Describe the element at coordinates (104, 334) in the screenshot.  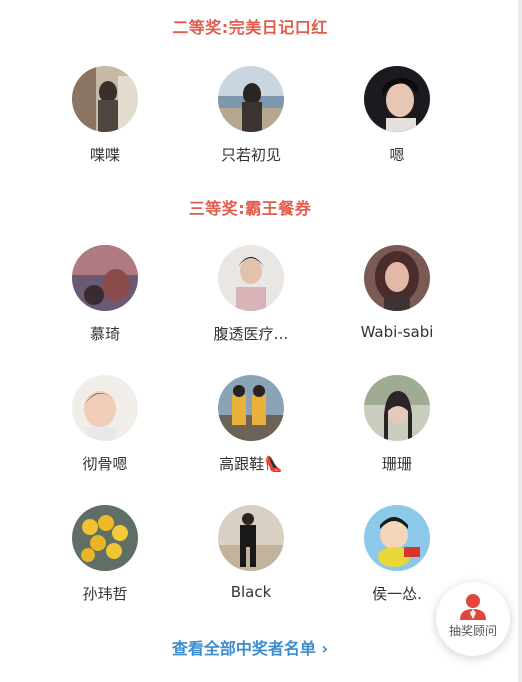
I see `winner-name: 慕琦` at that location.